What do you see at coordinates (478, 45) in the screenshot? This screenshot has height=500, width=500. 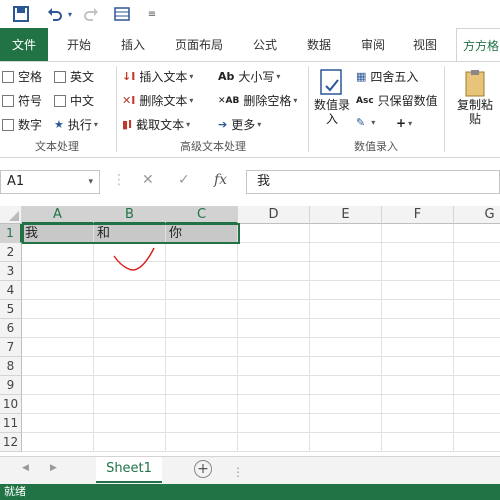 I see `tab-fangfangge: 方方格` at bounding box center [478, 45].